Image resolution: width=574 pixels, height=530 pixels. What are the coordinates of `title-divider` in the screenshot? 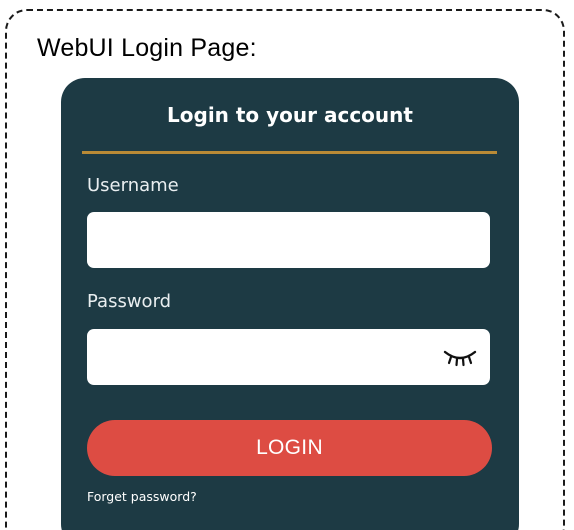 It's located at (289, 152).